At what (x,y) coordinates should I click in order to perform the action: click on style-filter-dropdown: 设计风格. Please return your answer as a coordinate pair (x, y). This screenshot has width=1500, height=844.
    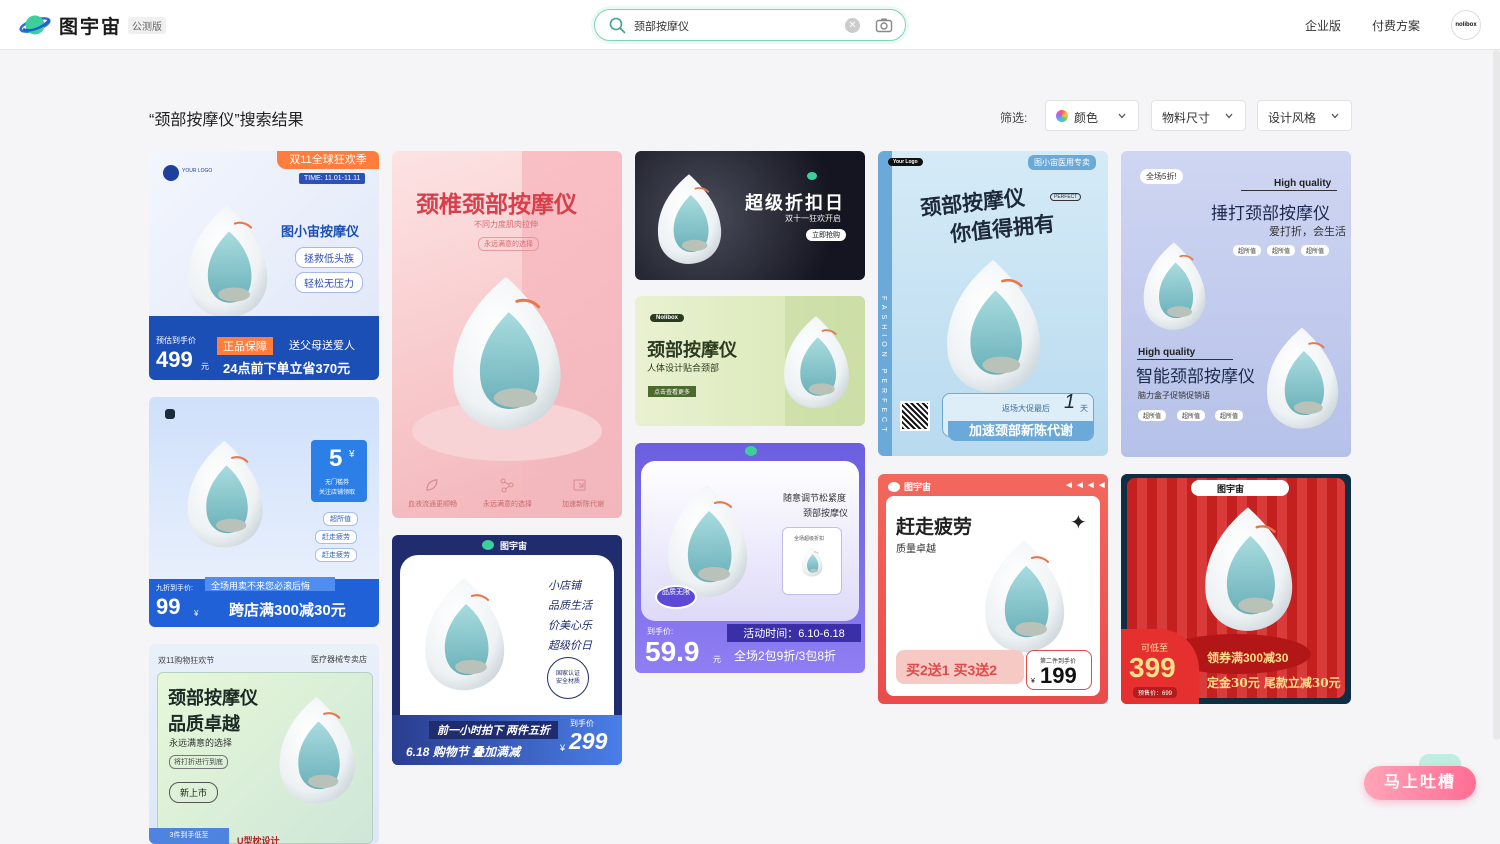
    Looking at the image, I should click on (1304, 115).